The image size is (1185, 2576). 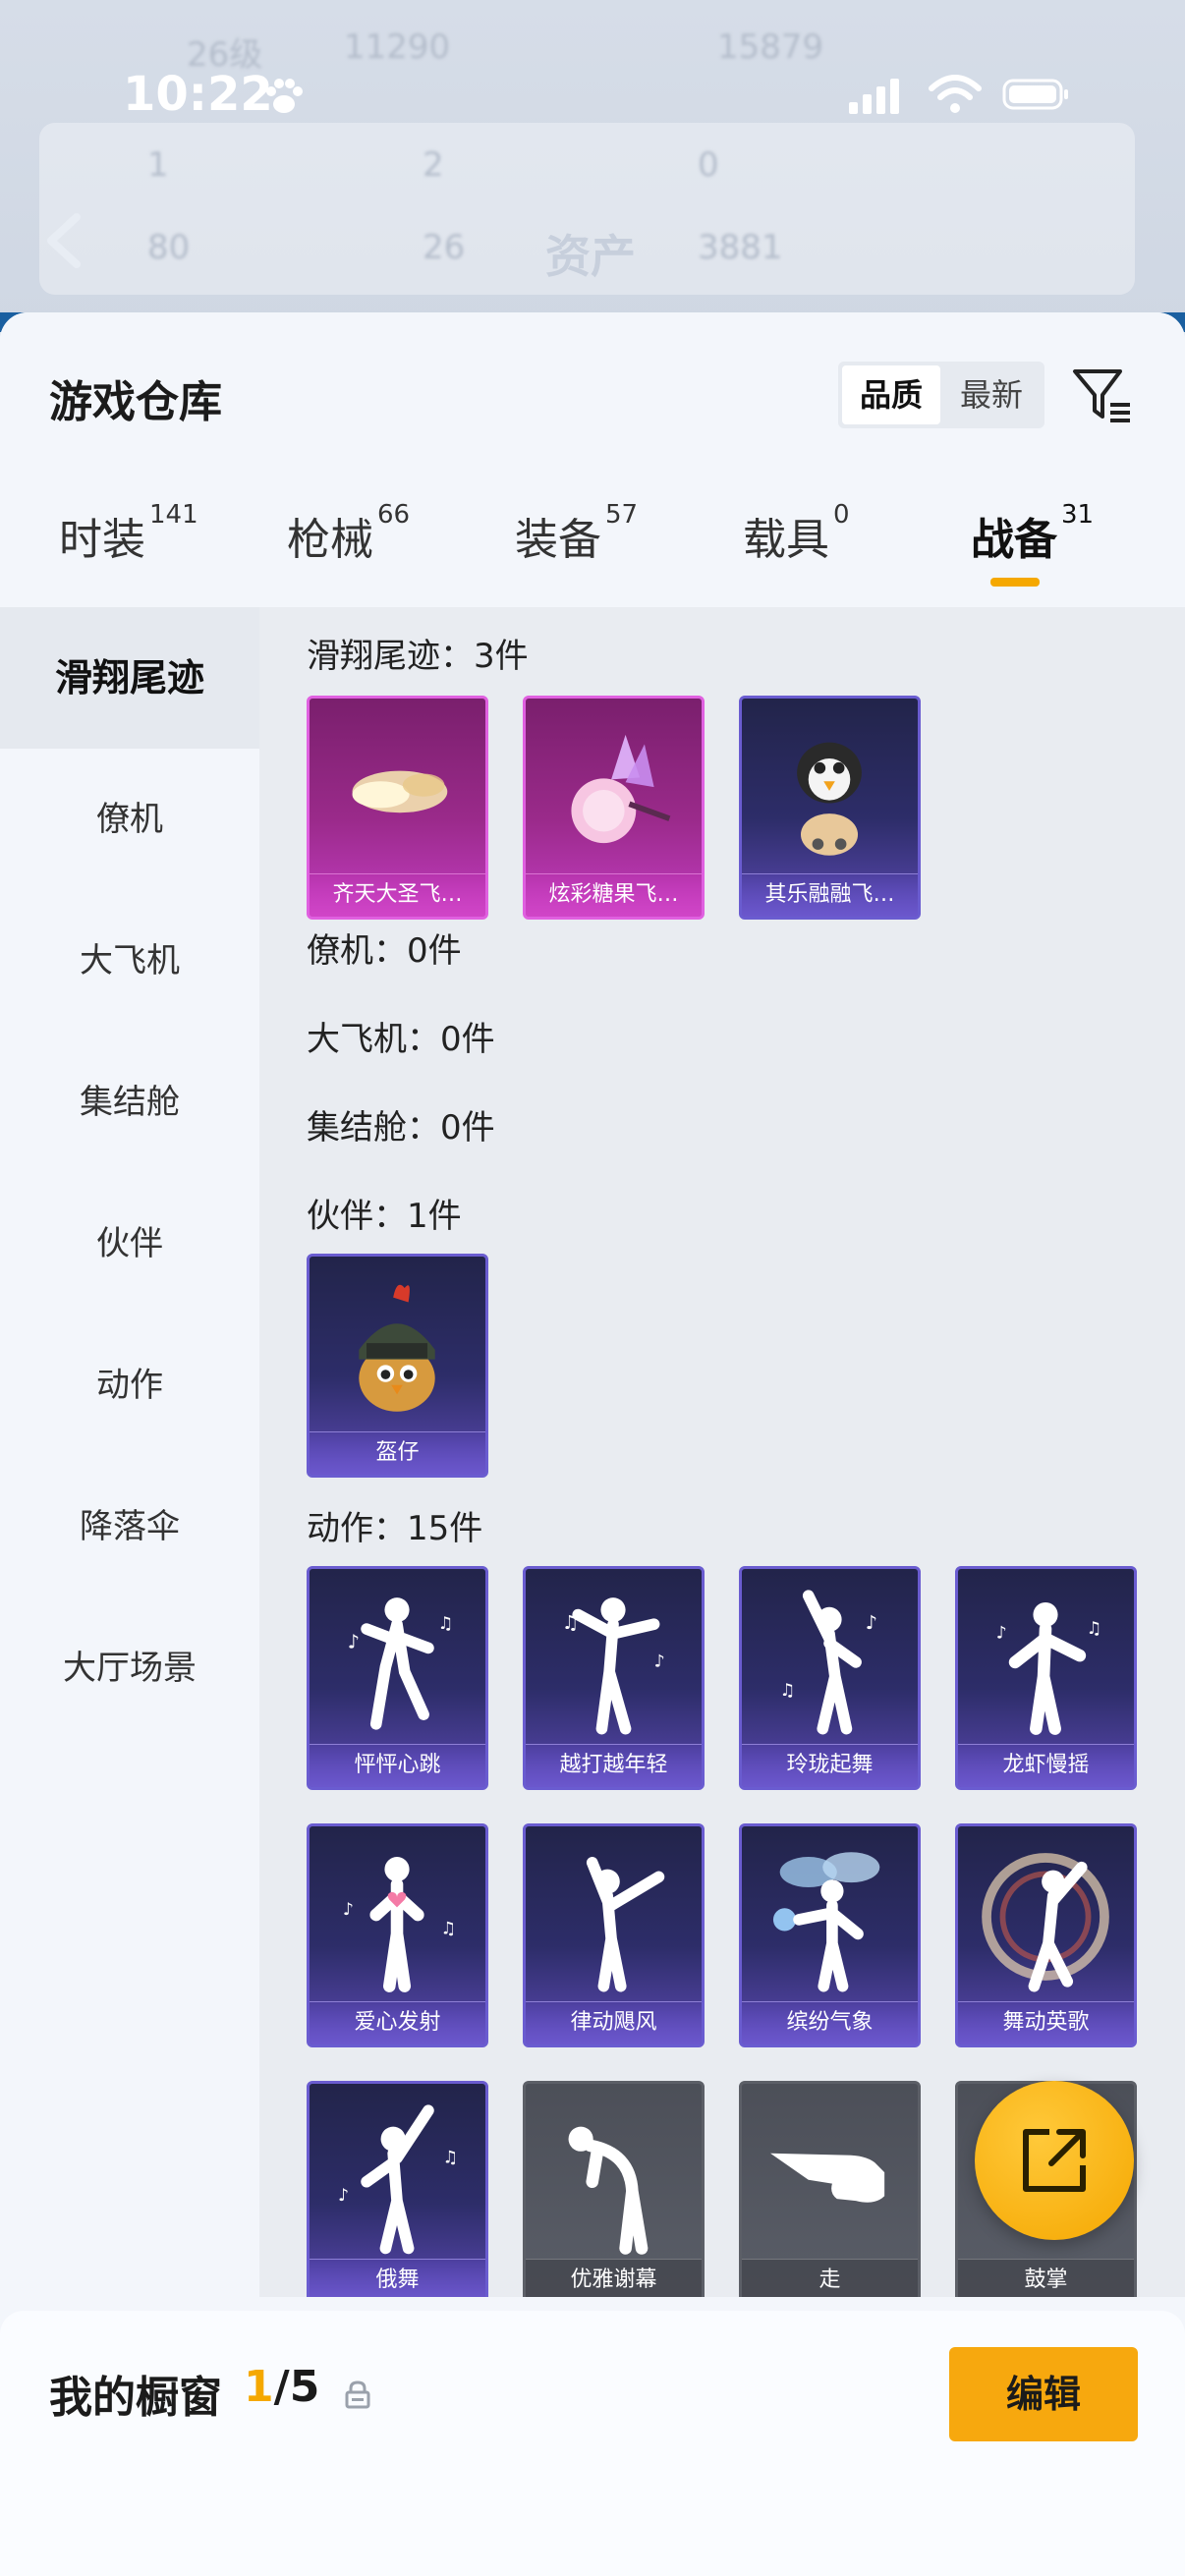 What do you see at coordinates (398, 1453) in the screenshot?
I see `item-name: 盔仔` at bounding box center [398, 1453].